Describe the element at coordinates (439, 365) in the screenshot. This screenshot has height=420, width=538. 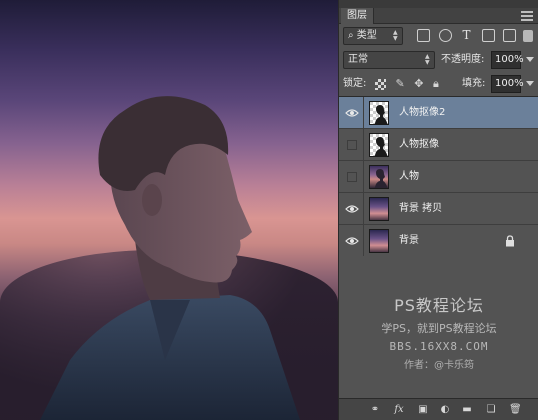
I see `watermark-author: 作者：@卡乐筠` at that location.